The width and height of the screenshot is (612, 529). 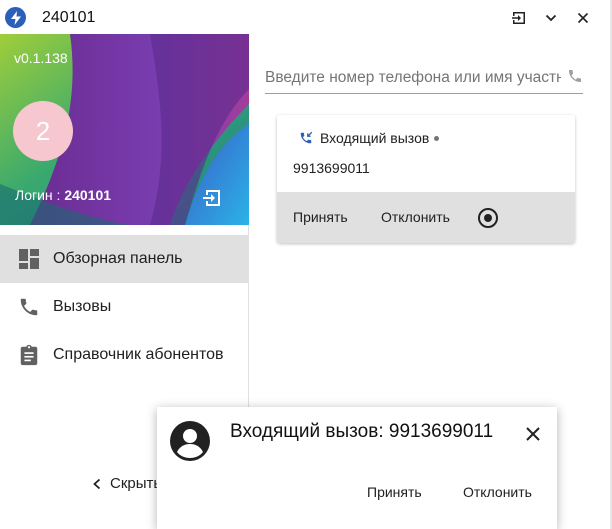 What do you see at coordinates (497, 492) in the screenshot?
I see `notification-decline-button: Отклонить` at bounding box center [497, 492].